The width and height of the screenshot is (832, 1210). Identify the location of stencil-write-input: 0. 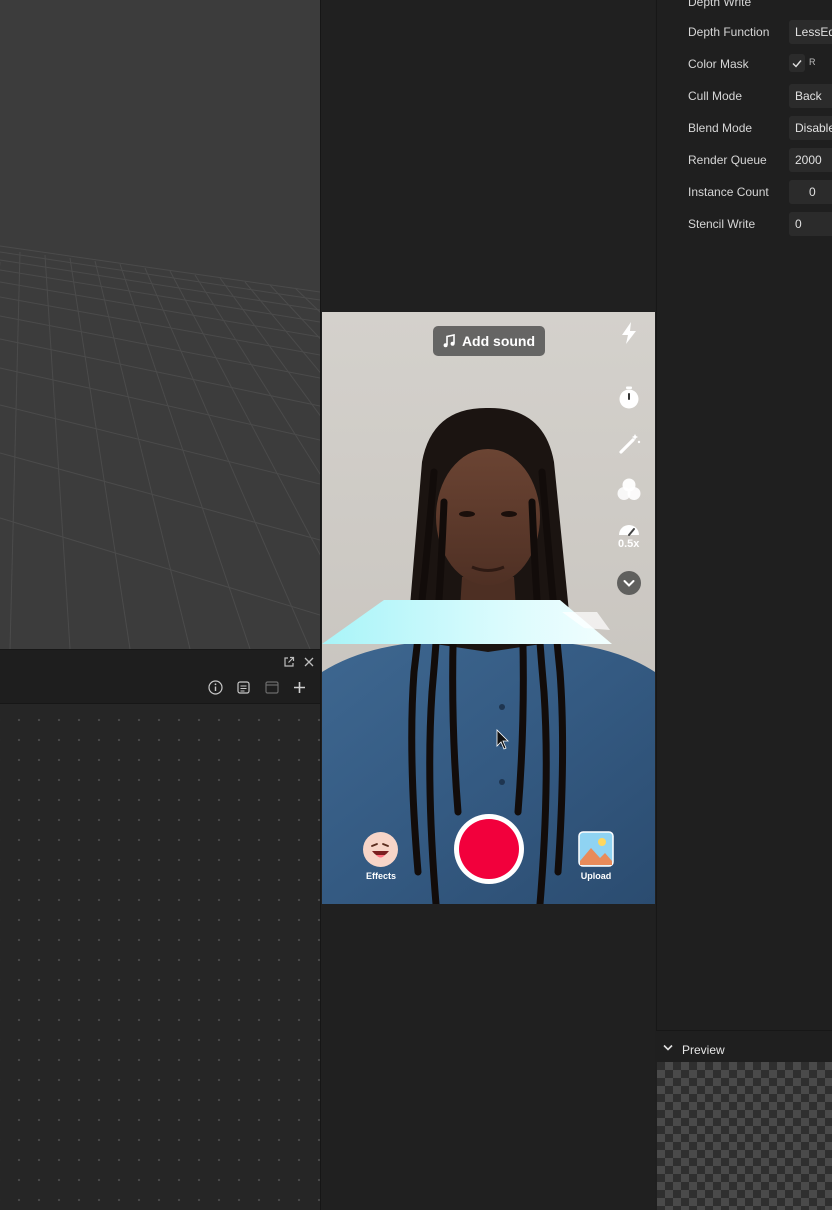
(810, 224).